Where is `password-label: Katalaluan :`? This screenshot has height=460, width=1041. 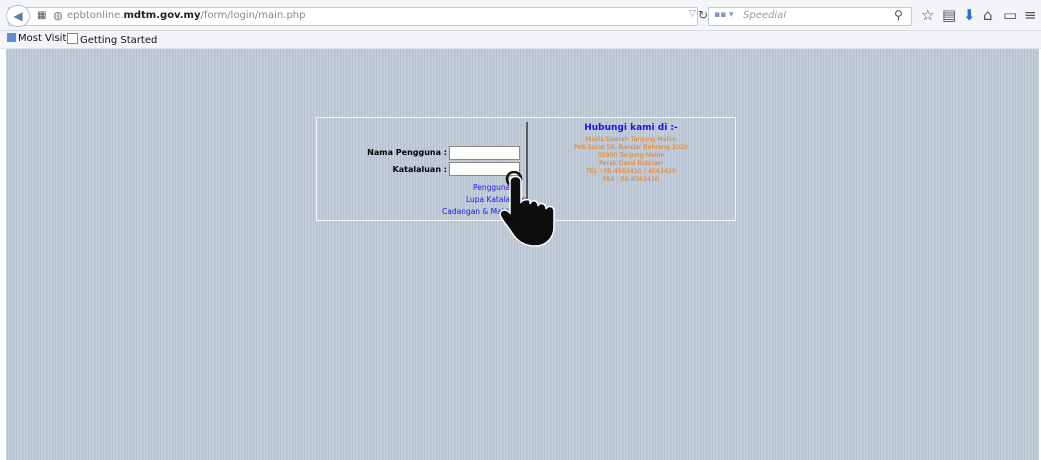
password-label: Katalaluan : is located at coordinates (419, 169).